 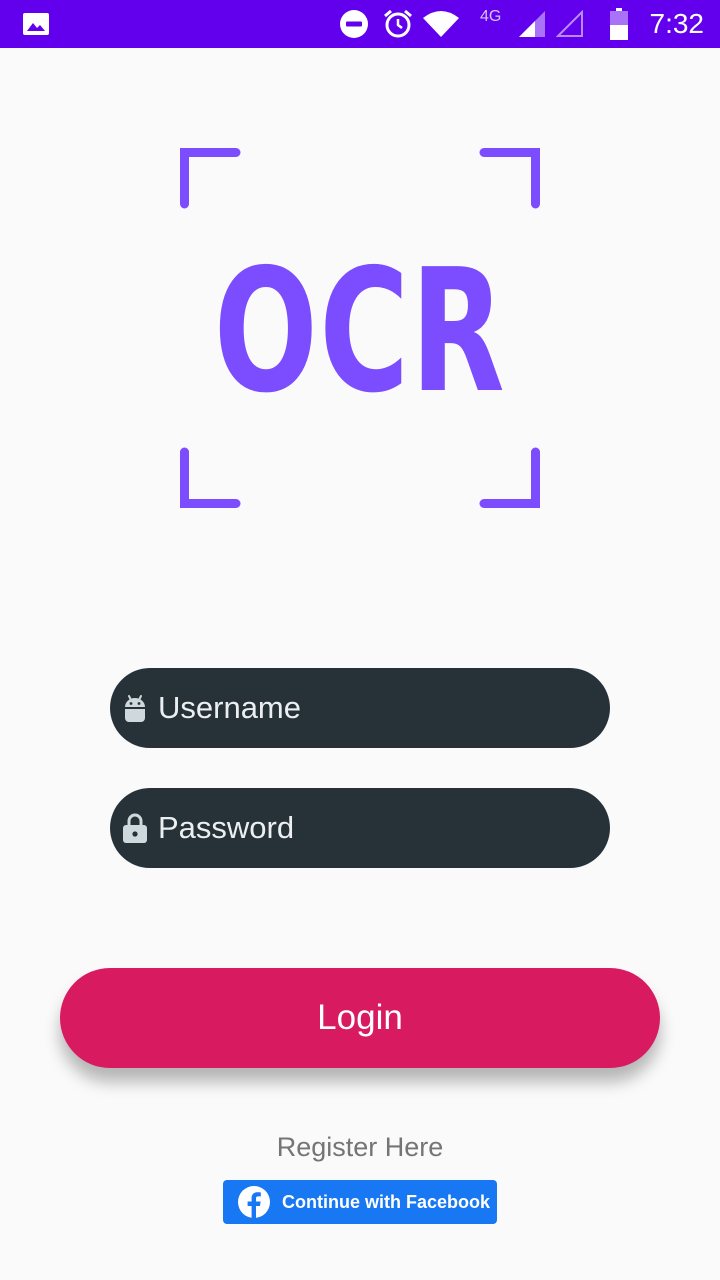 What do you see at coordinates (360, 1147) in the screenshot?
I see `register-link: Register Here` at bounding box center [360, 1147].